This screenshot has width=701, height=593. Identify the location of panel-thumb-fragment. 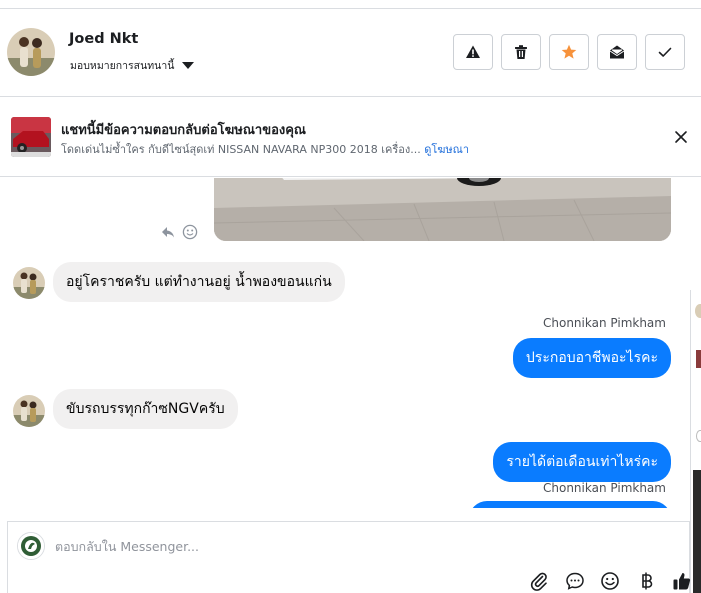
(698, 359).